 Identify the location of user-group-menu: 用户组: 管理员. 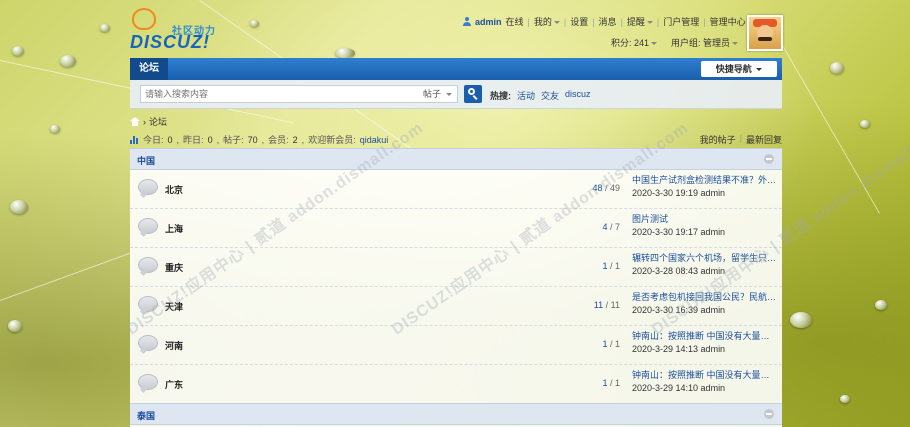
(704, 42).